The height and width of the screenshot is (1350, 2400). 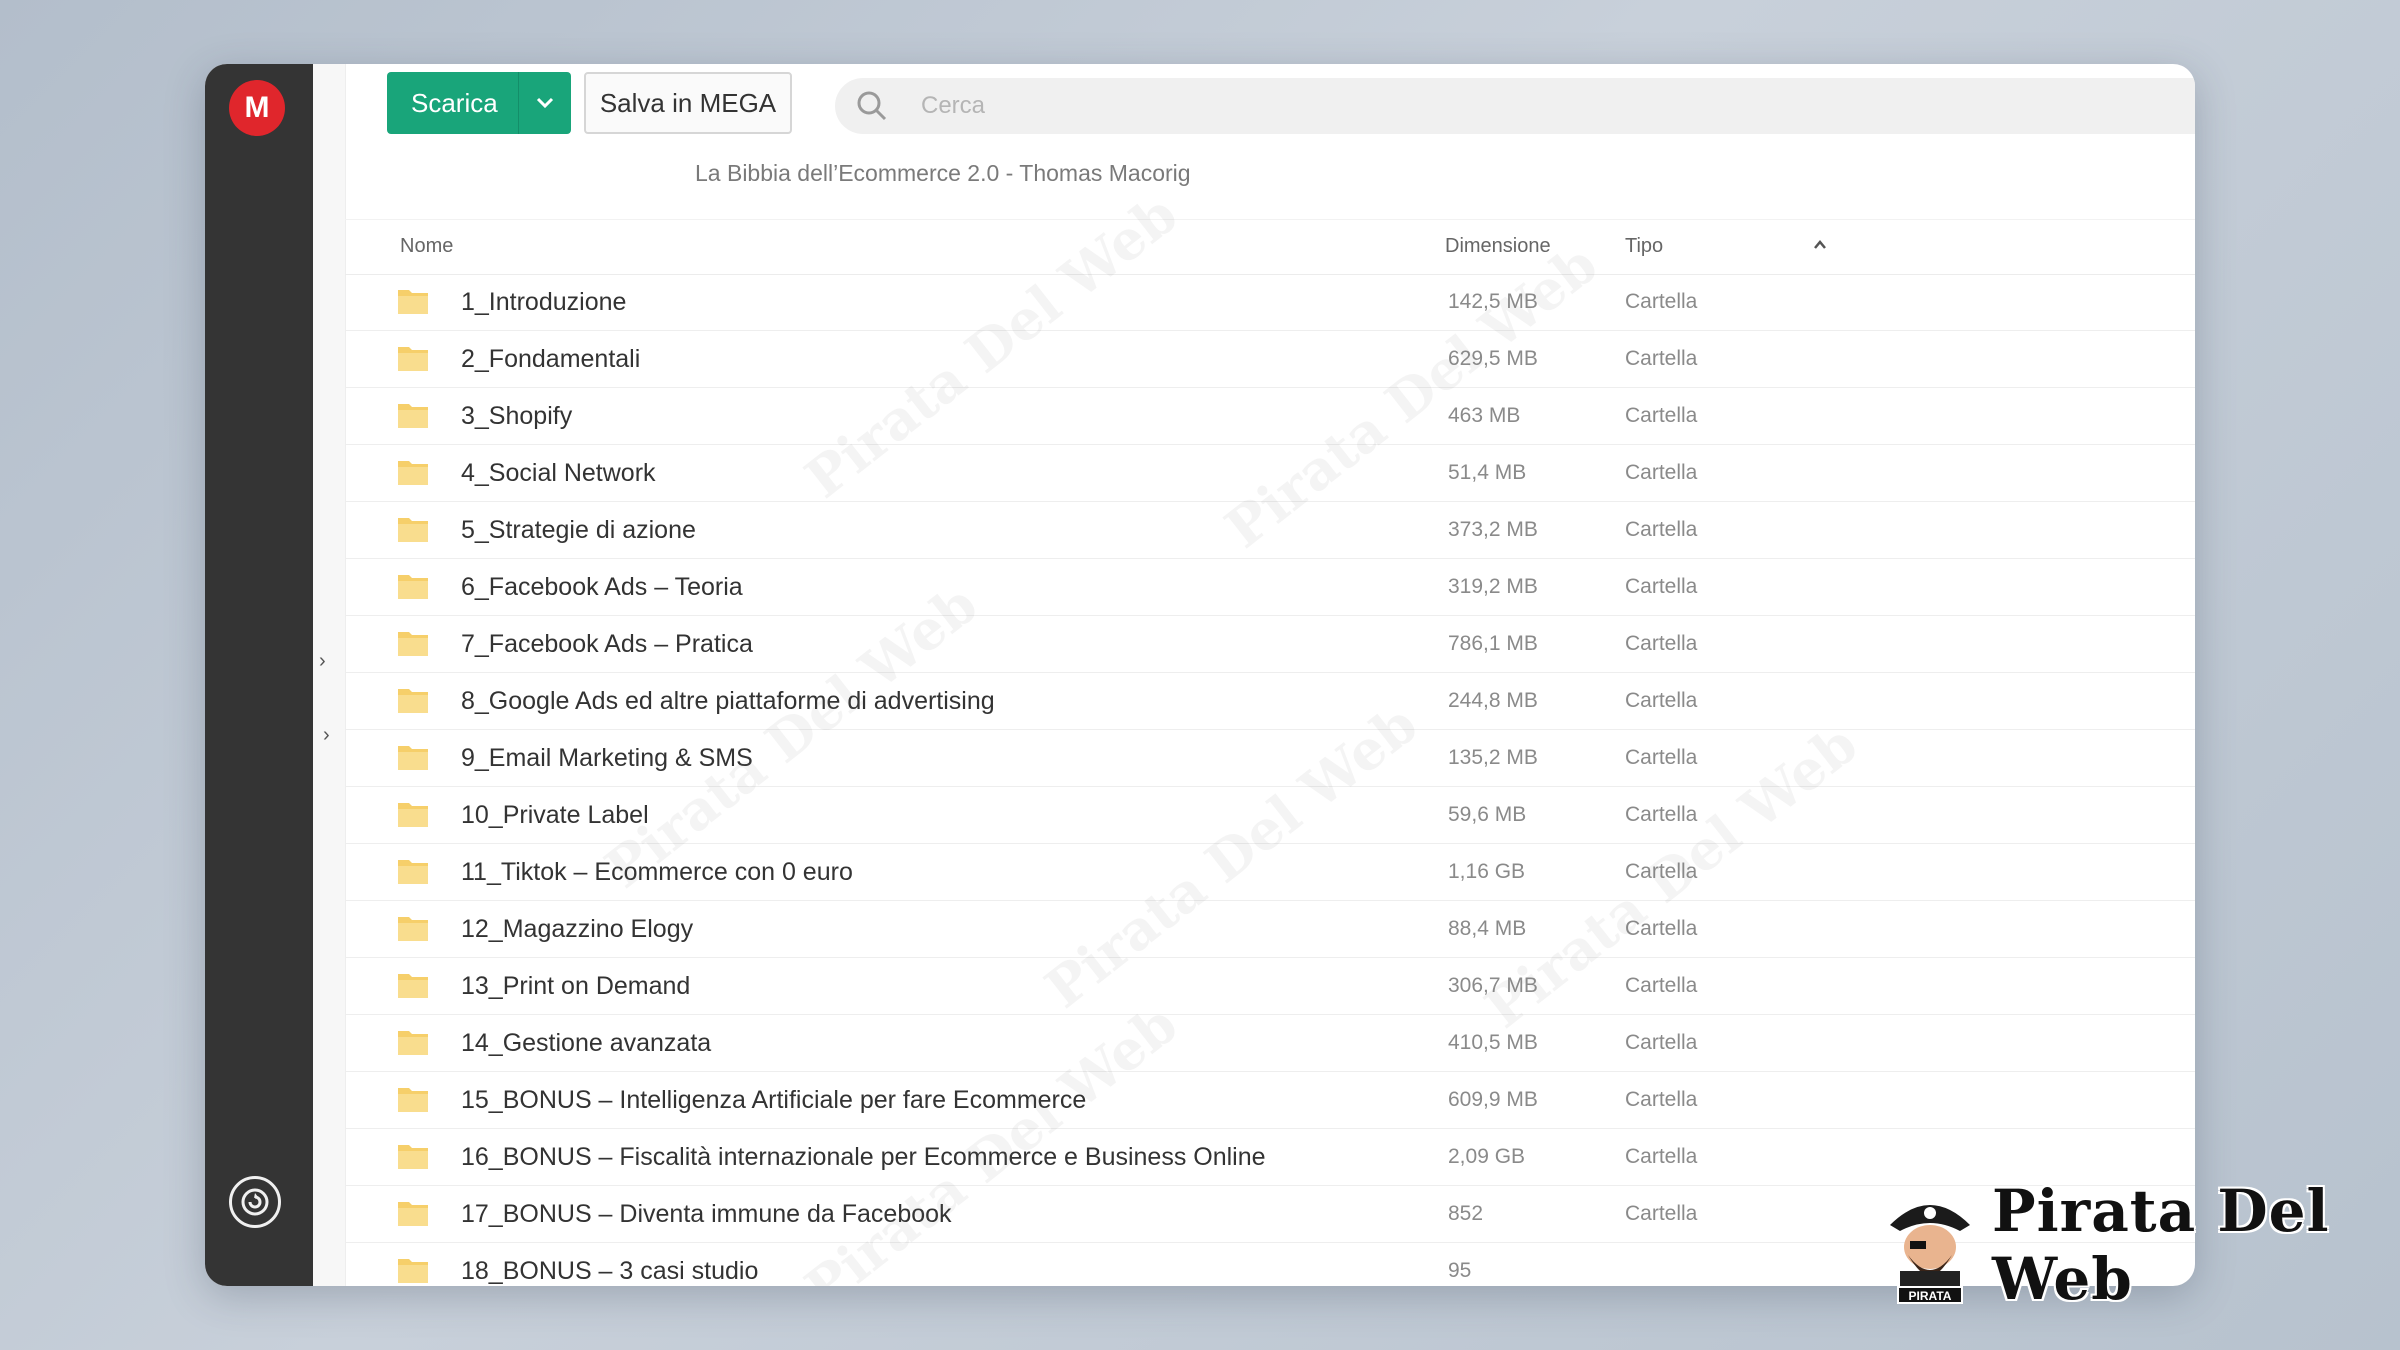 What do you see at coordinates (322, 661) in the screenshot?
I see `collapse-chevron-icon: ›` at bounding box center [322, 661].